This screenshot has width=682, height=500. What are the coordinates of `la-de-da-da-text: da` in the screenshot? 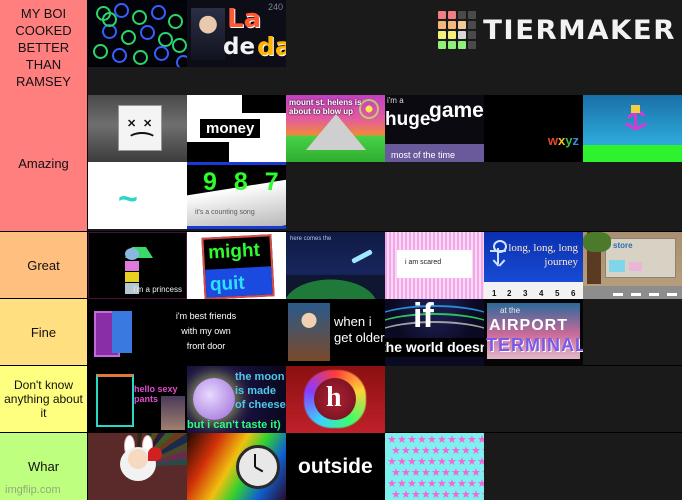 It's located at (271, 46).